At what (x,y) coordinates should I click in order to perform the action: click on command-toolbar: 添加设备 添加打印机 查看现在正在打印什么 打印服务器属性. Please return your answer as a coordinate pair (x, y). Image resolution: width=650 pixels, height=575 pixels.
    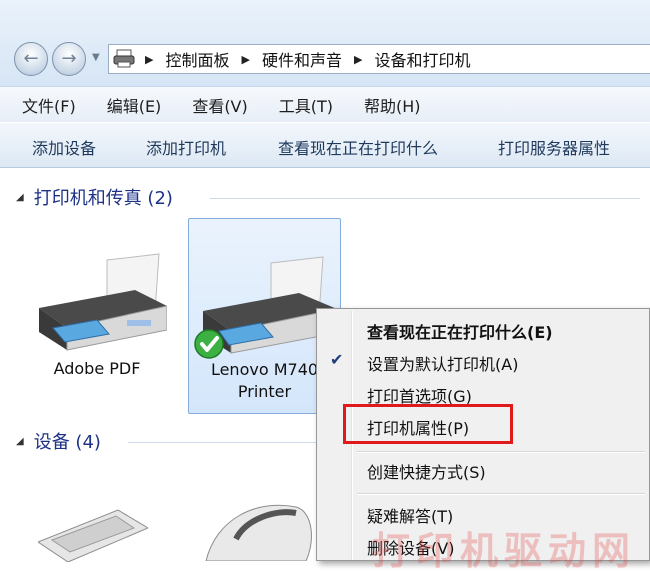
    Looking at the image, I should click on (325, 145).